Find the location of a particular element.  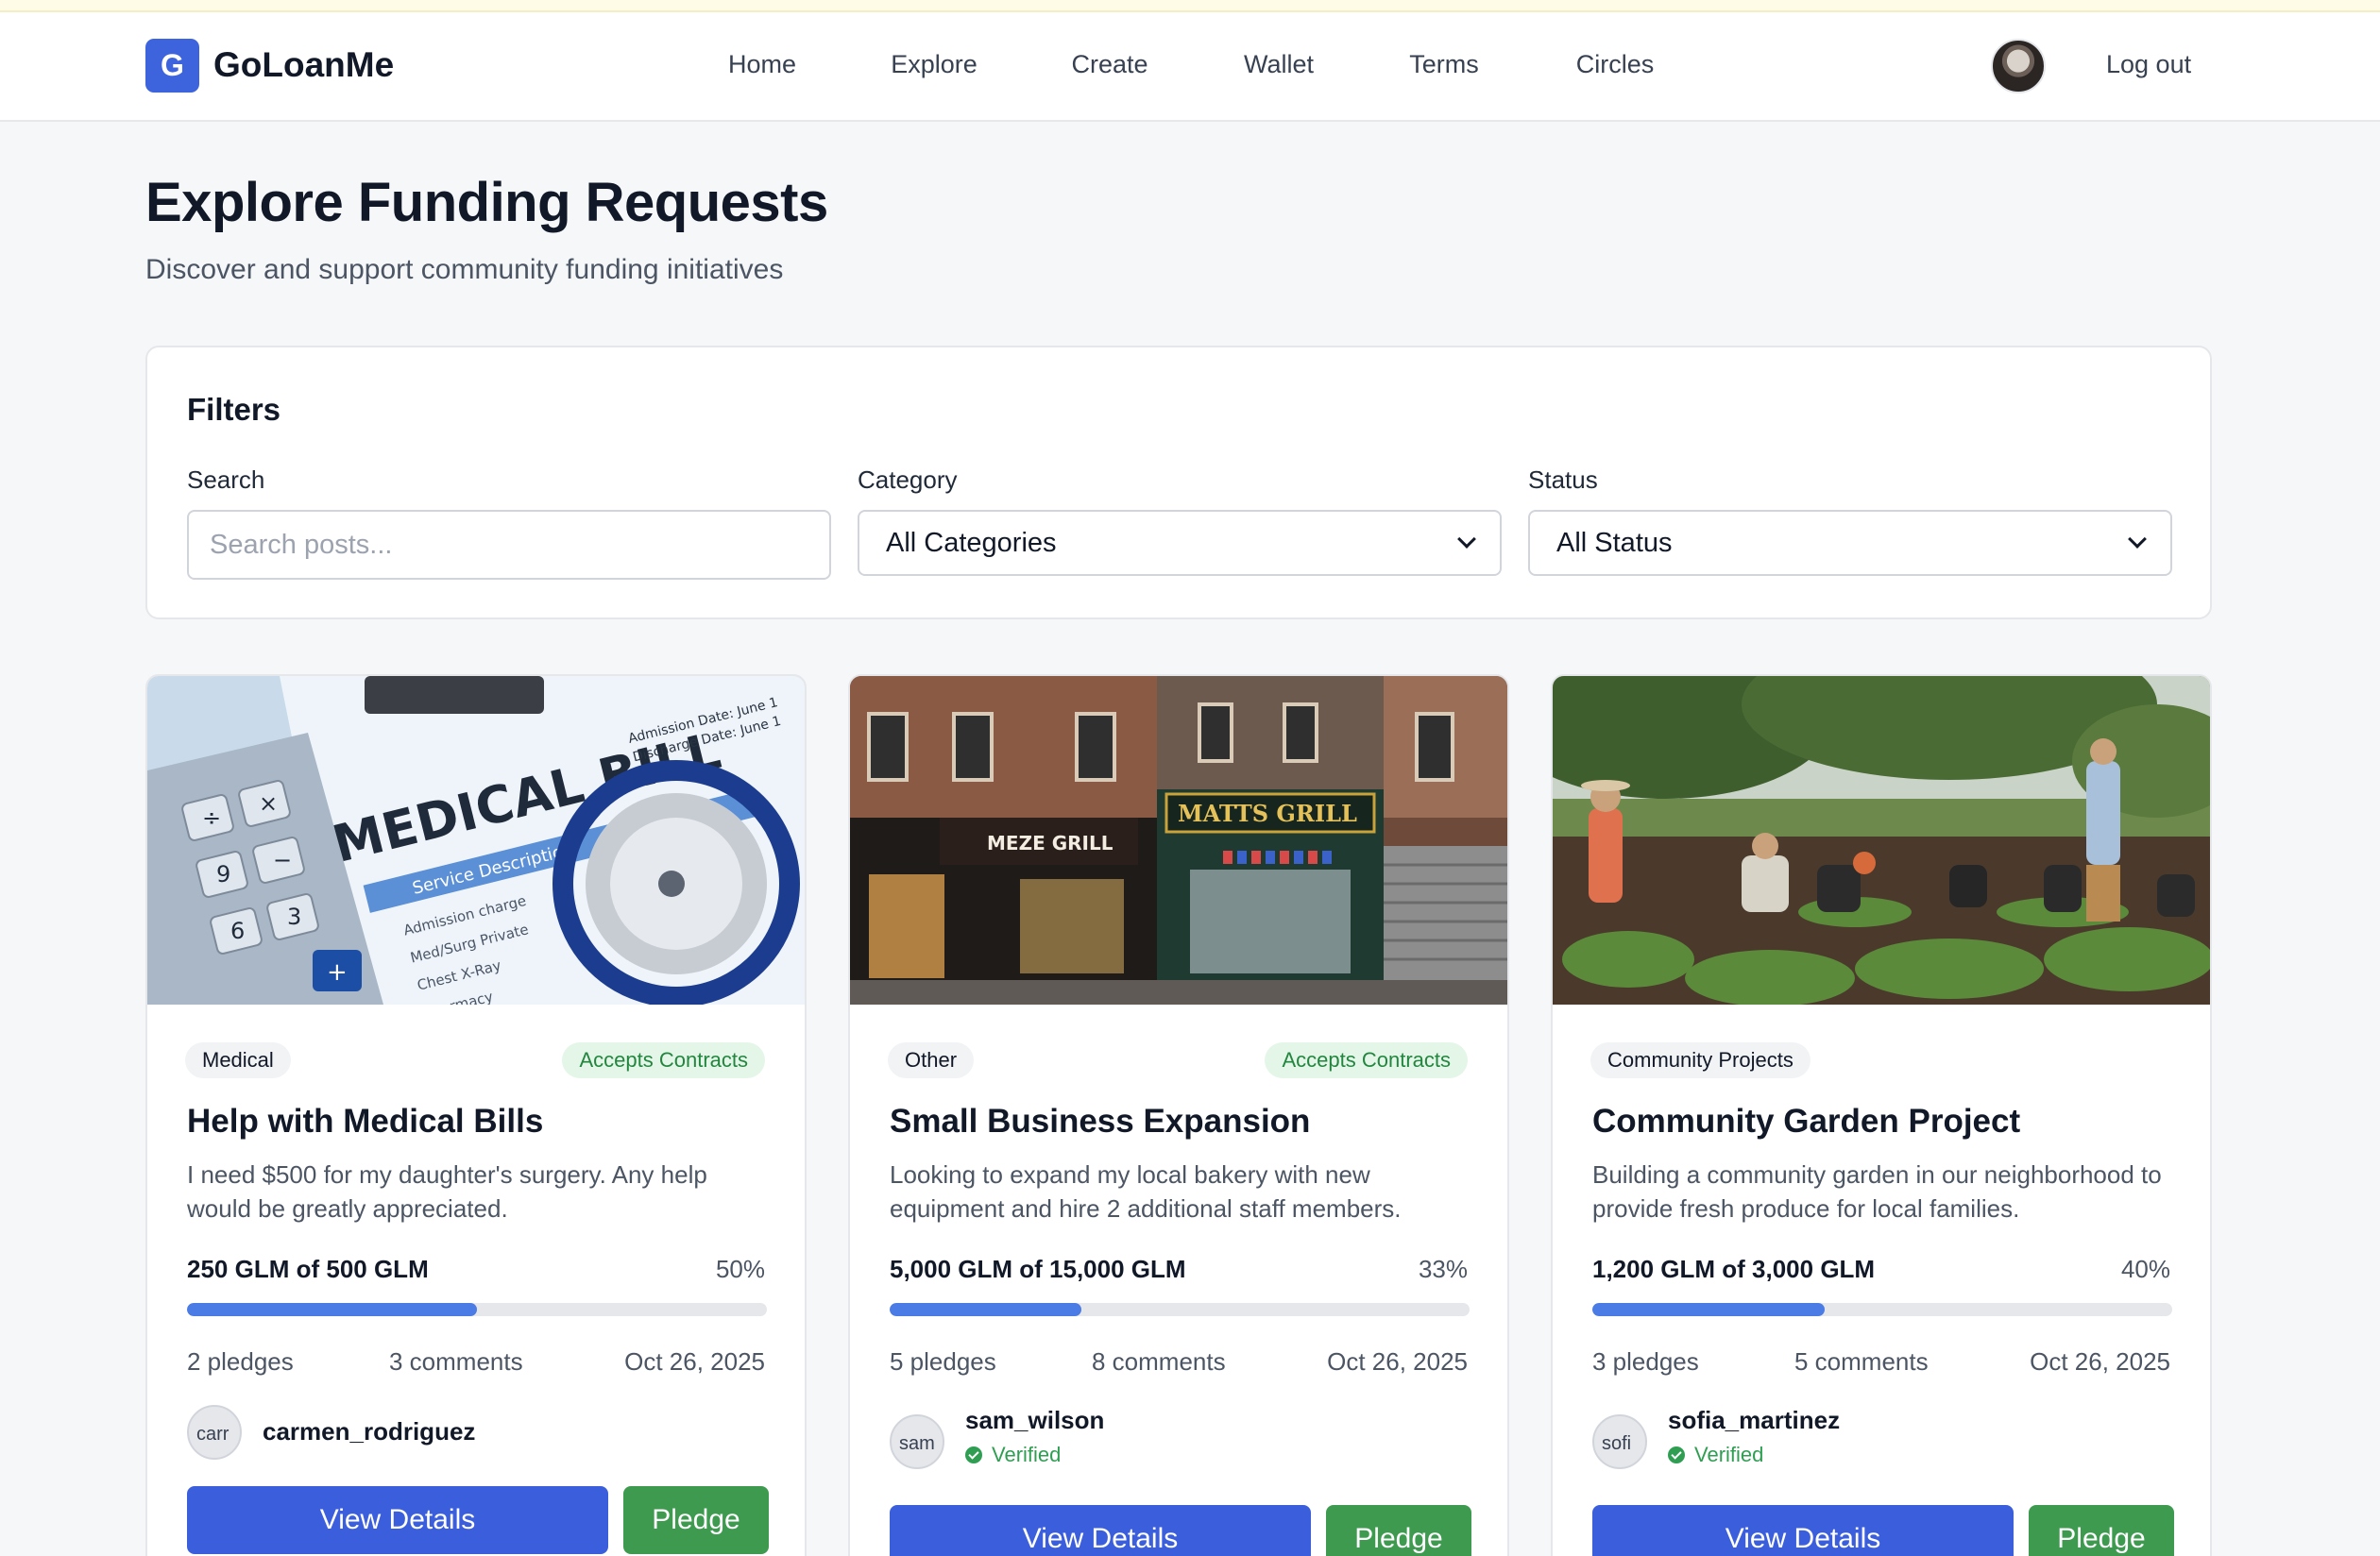

card-image-garden is located at coordinates (1881, 841).